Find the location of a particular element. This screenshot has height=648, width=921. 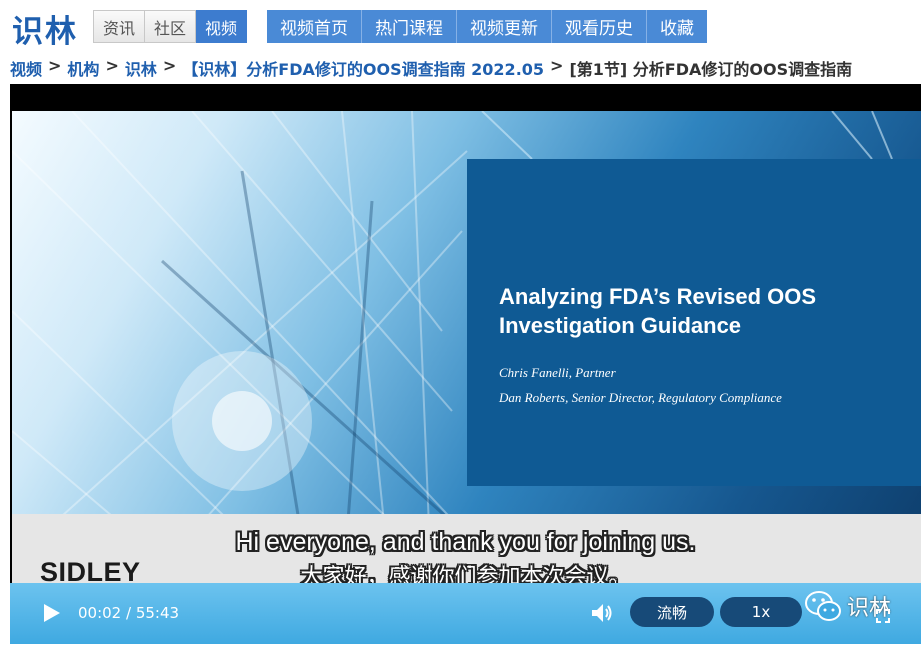

play-icon is located at coordinates (52, 613).